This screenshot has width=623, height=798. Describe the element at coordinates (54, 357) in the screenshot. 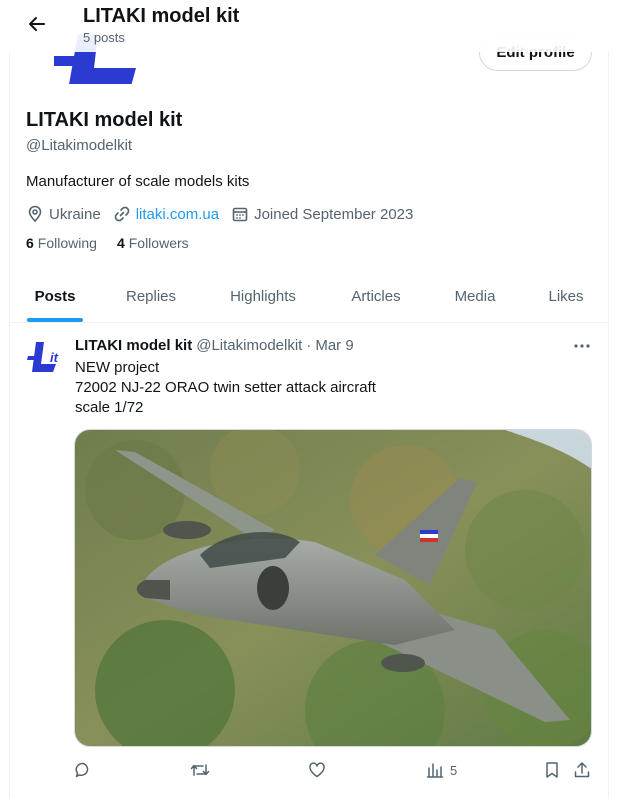

I see `svg-text: it` at that location.